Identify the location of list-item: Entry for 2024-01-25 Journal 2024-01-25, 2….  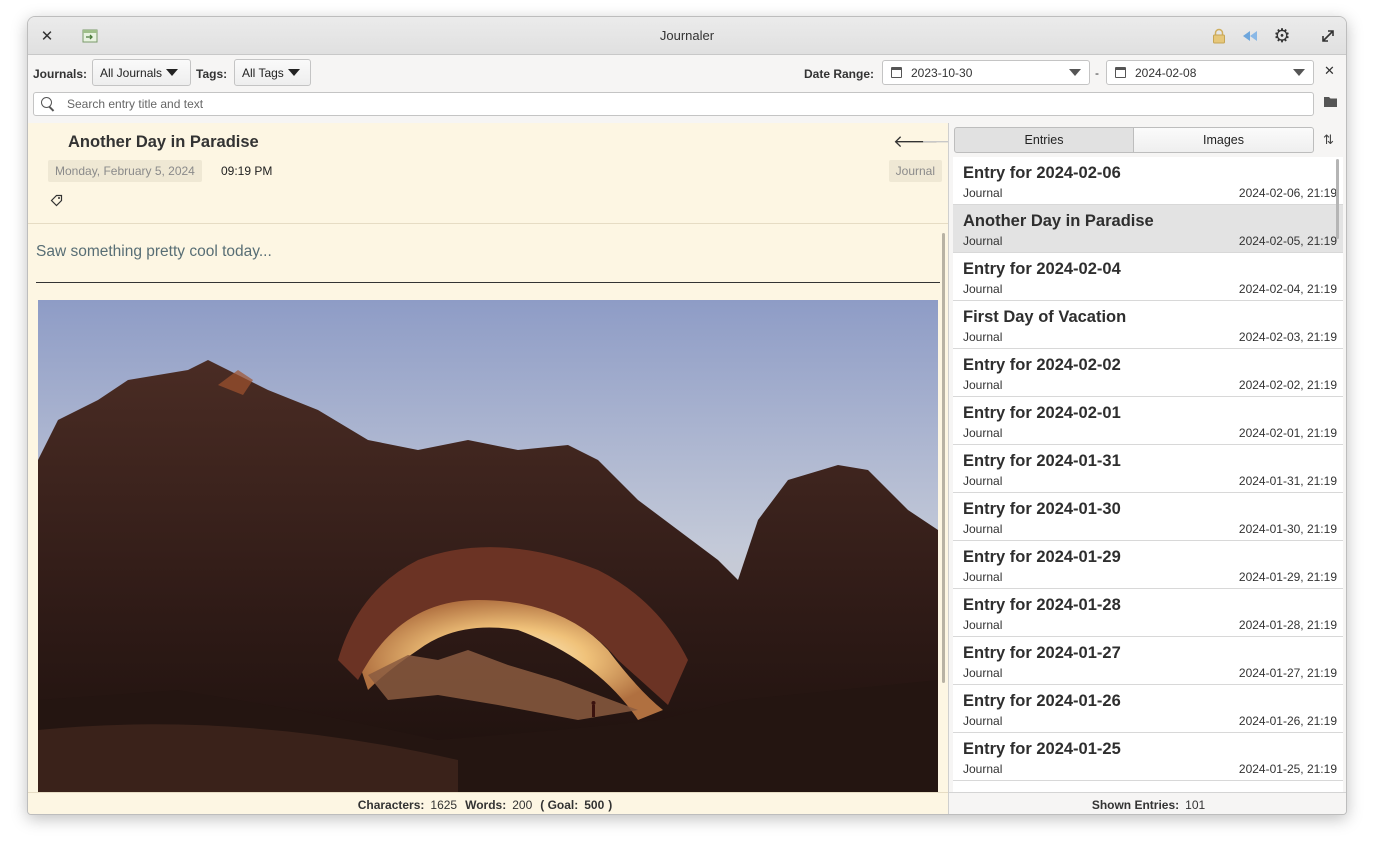
(1148, 757).